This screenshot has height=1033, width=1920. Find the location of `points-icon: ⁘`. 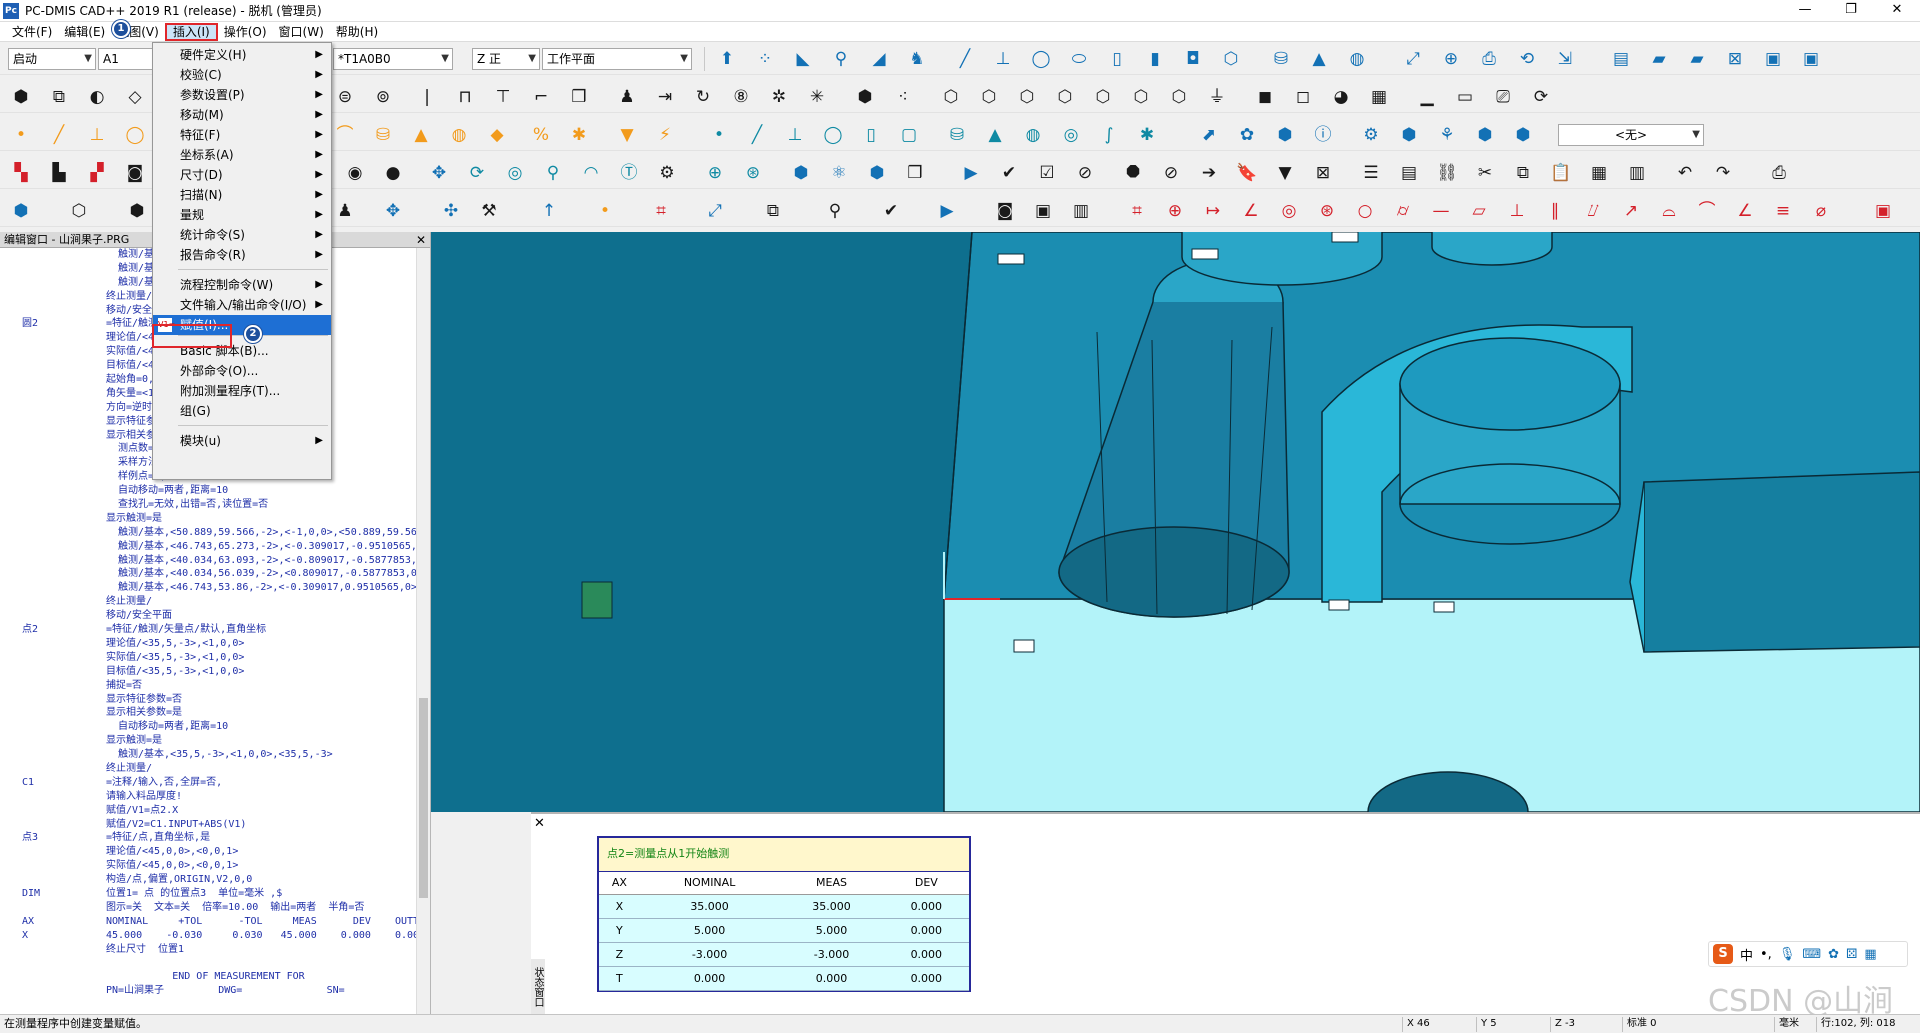

points-icon: ⁘ is located at coordinates (765, 59).